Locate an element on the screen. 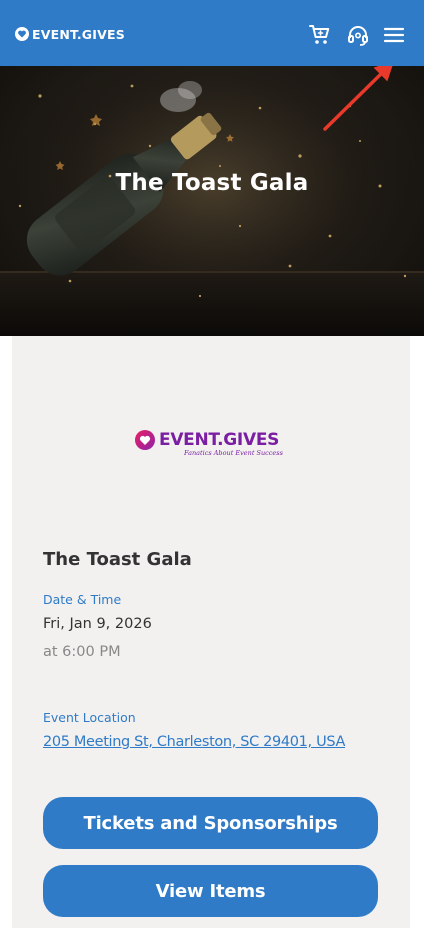 This screenshot has width=424, height=928. event-time: at 6:00 PM is located at coordinates (82, 652).